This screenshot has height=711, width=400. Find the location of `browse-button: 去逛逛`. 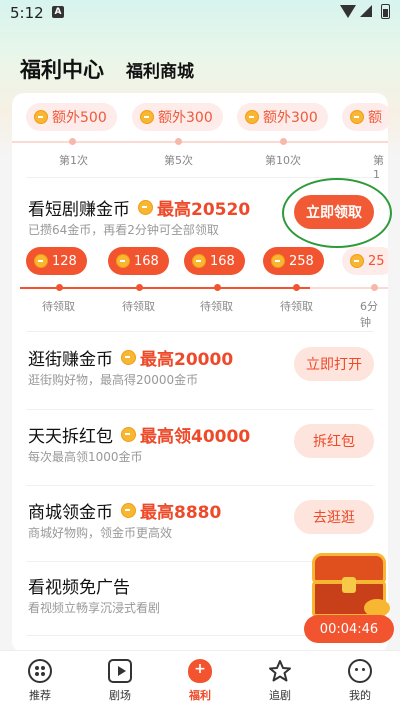

browse-button: 去逛逛 is located at coordinates (334, 517).